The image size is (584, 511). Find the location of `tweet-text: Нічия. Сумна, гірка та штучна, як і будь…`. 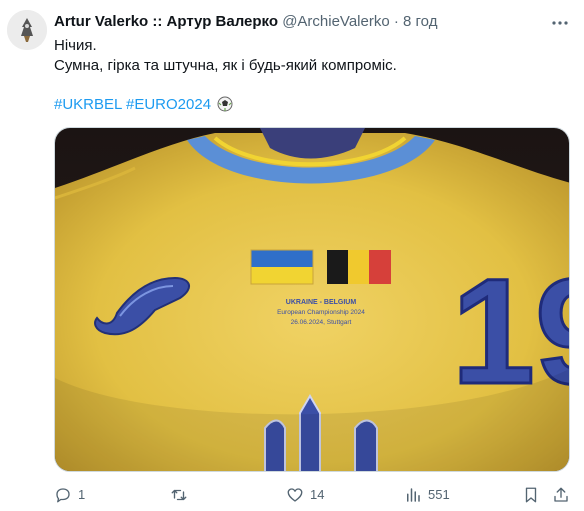

tweet-text: Нічия. Сумна, гірка та штучна, як і будь… is located at coordinates (311, 56).